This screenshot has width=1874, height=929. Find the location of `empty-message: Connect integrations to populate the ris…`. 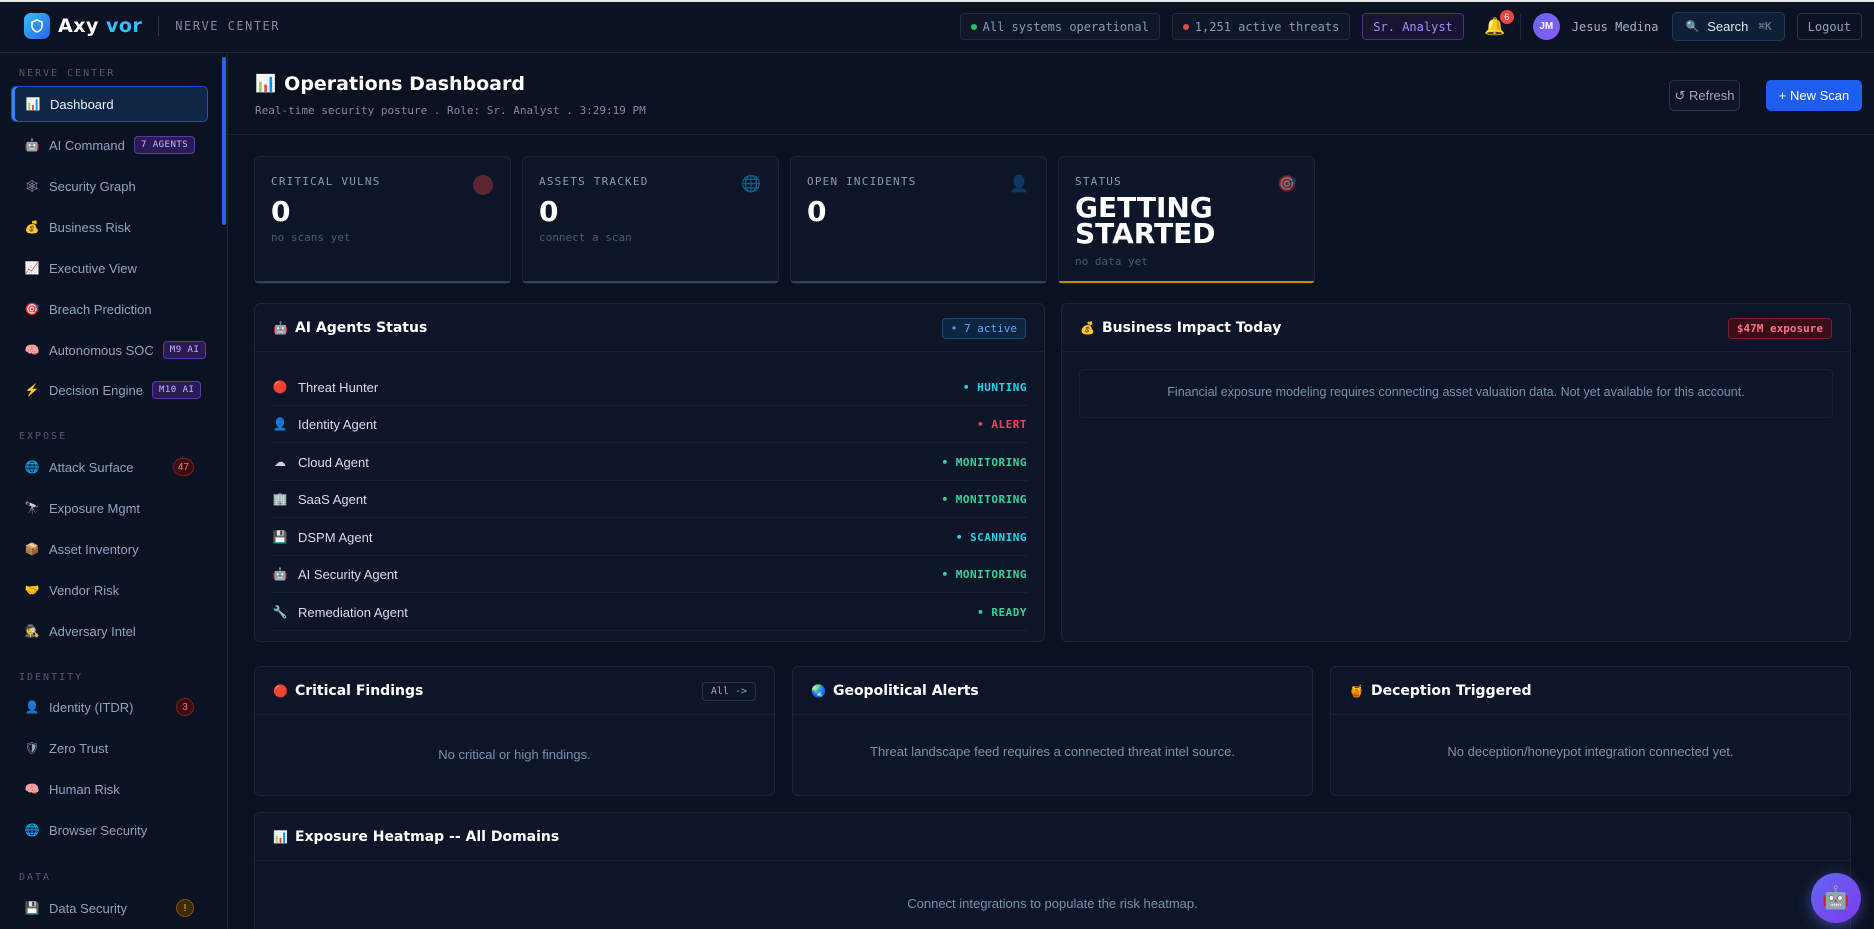

empty-message: Connect integrations to populate the ris… is located at coordinates (1052, 903).